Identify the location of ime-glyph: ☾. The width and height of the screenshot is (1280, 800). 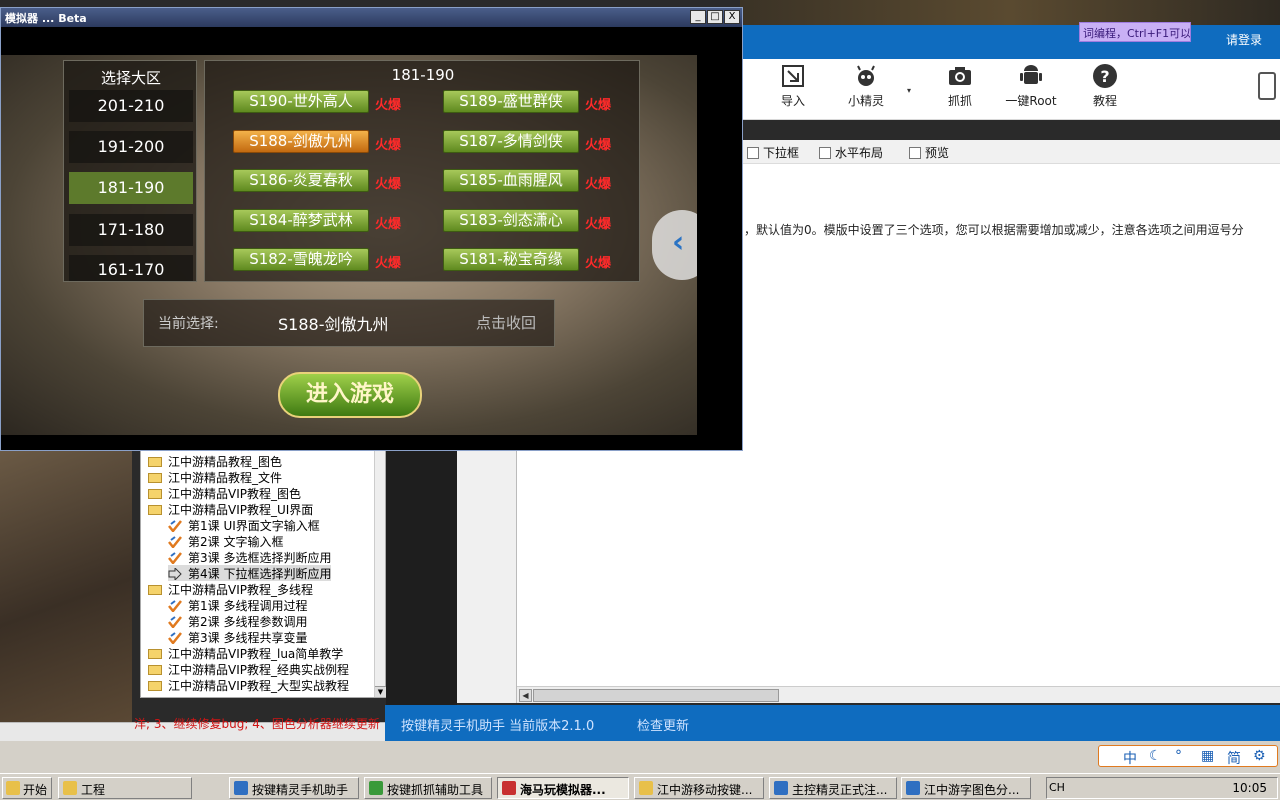
(1155, 756).